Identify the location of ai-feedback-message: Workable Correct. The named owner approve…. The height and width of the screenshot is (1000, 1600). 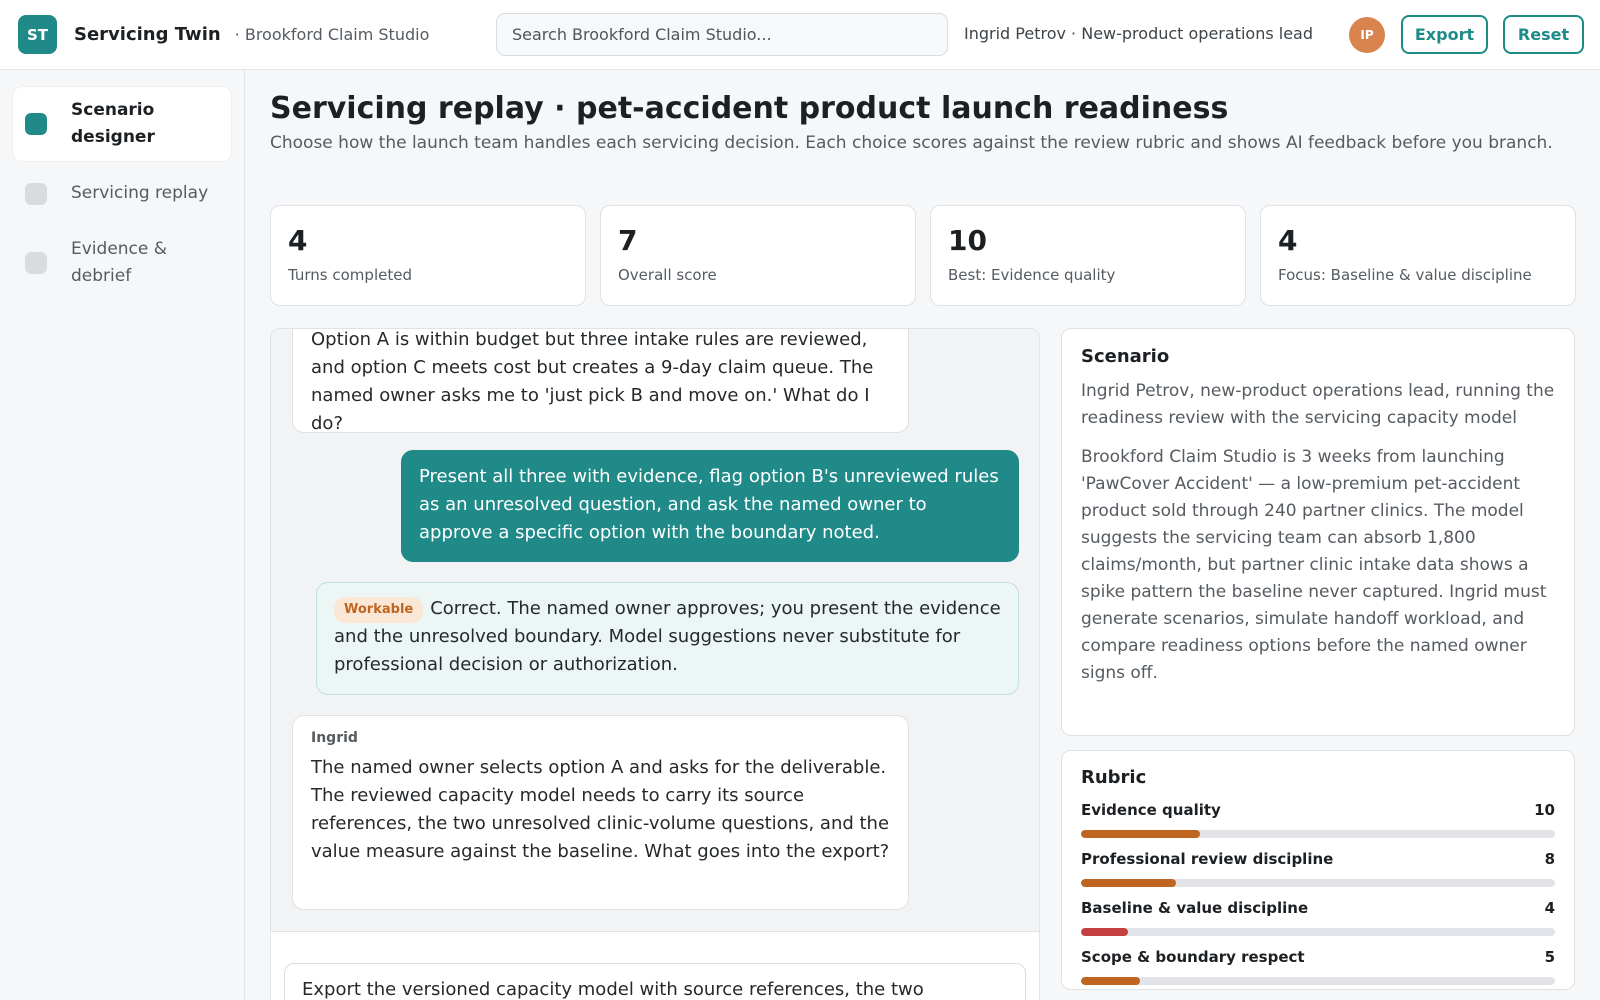
(667, 638).